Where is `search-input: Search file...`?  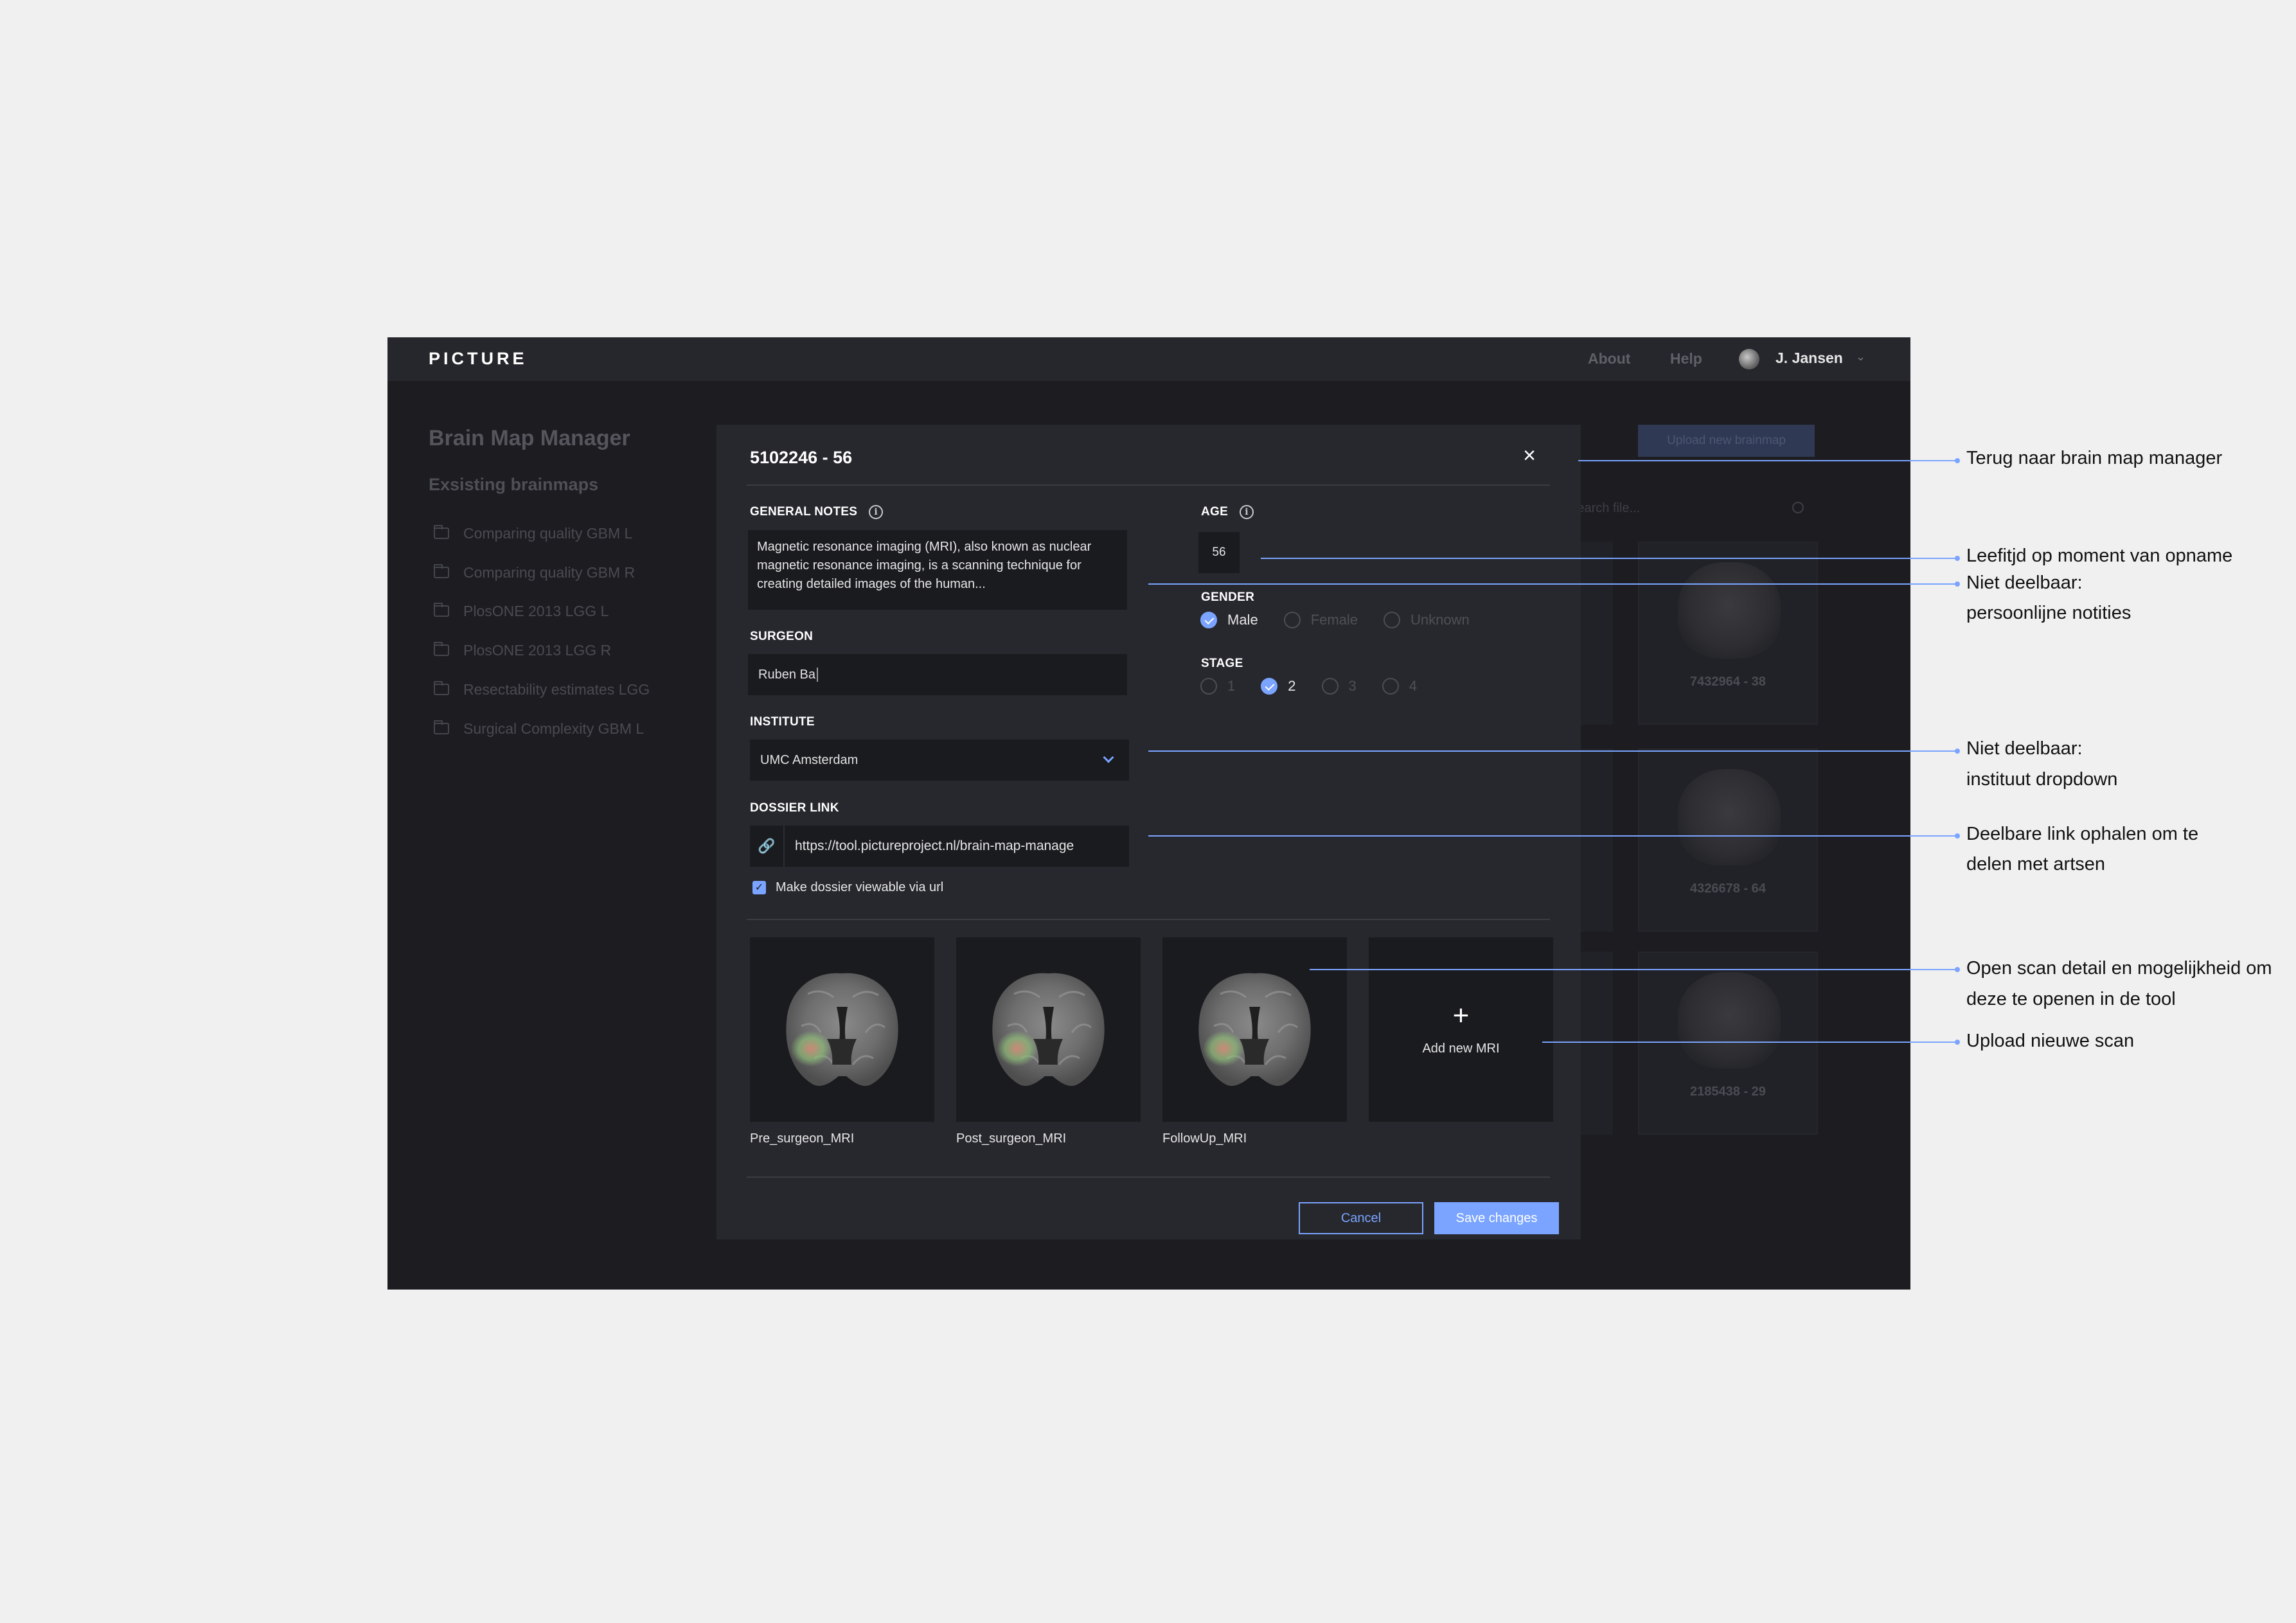
search-input: Search file... is located at coordinates (1693, 508).